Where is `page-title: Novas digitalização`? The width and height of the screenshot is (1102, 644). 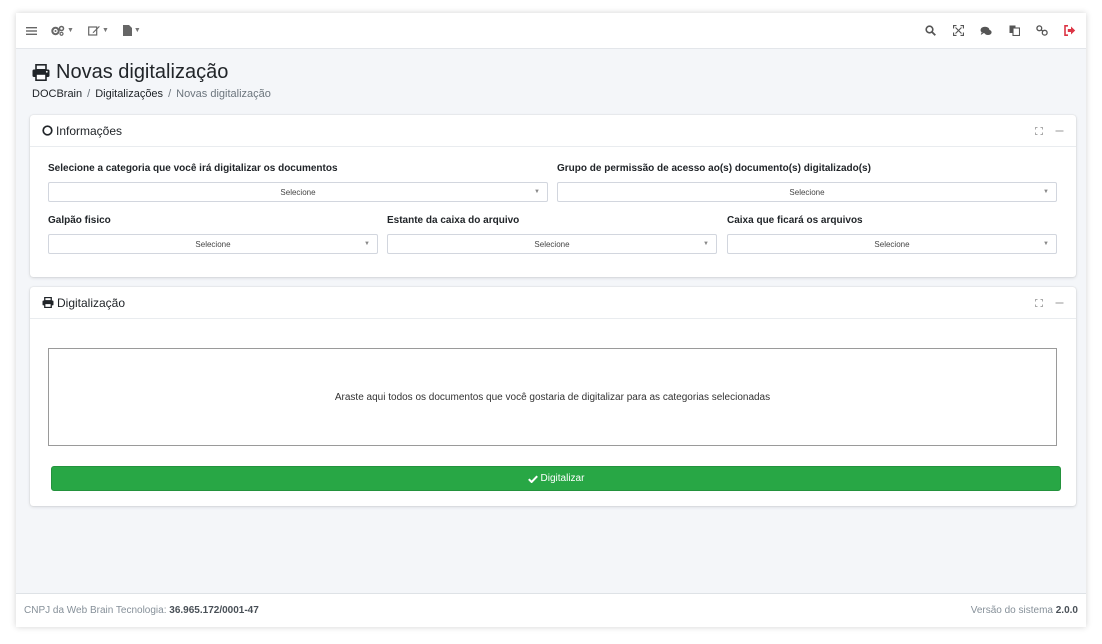
page-title: Novas digitalização is located at coordinates (151, 72).